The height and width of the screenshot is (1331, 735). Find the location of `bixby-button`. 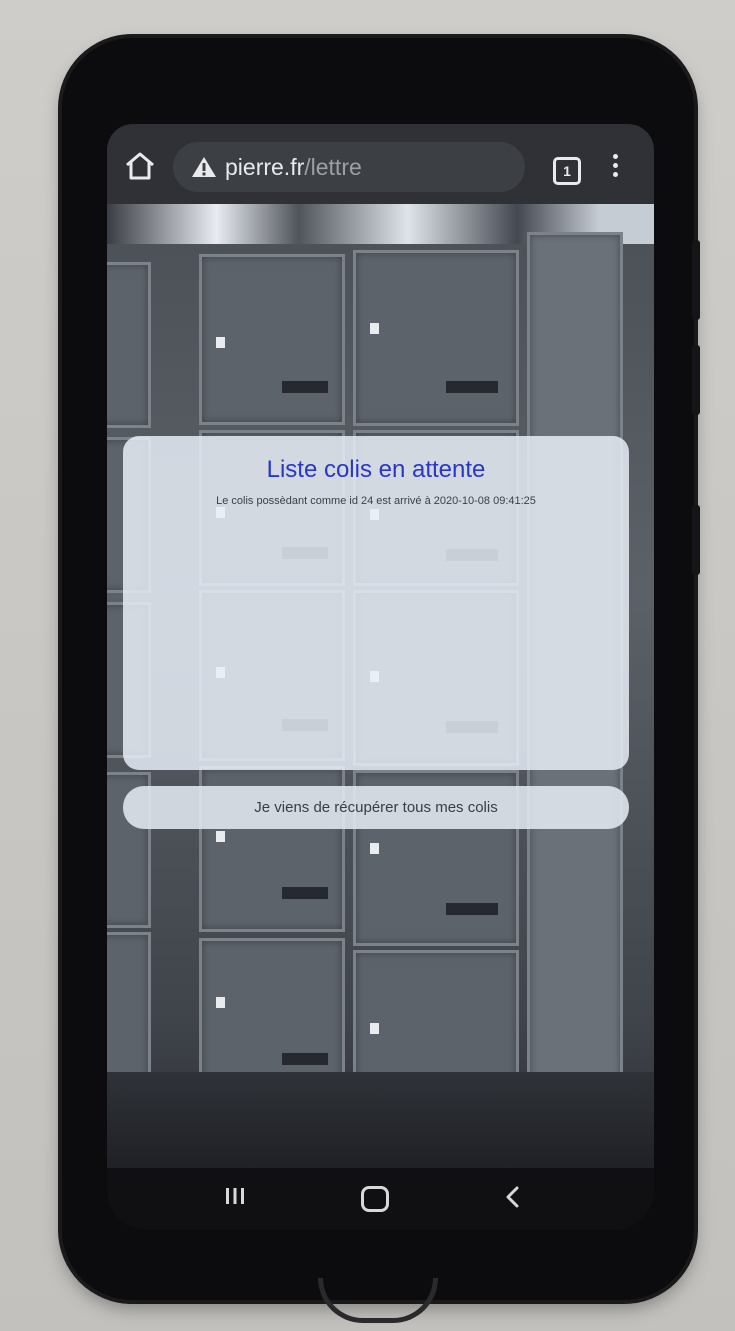

bixby-button is located at coordinates (696, 540).